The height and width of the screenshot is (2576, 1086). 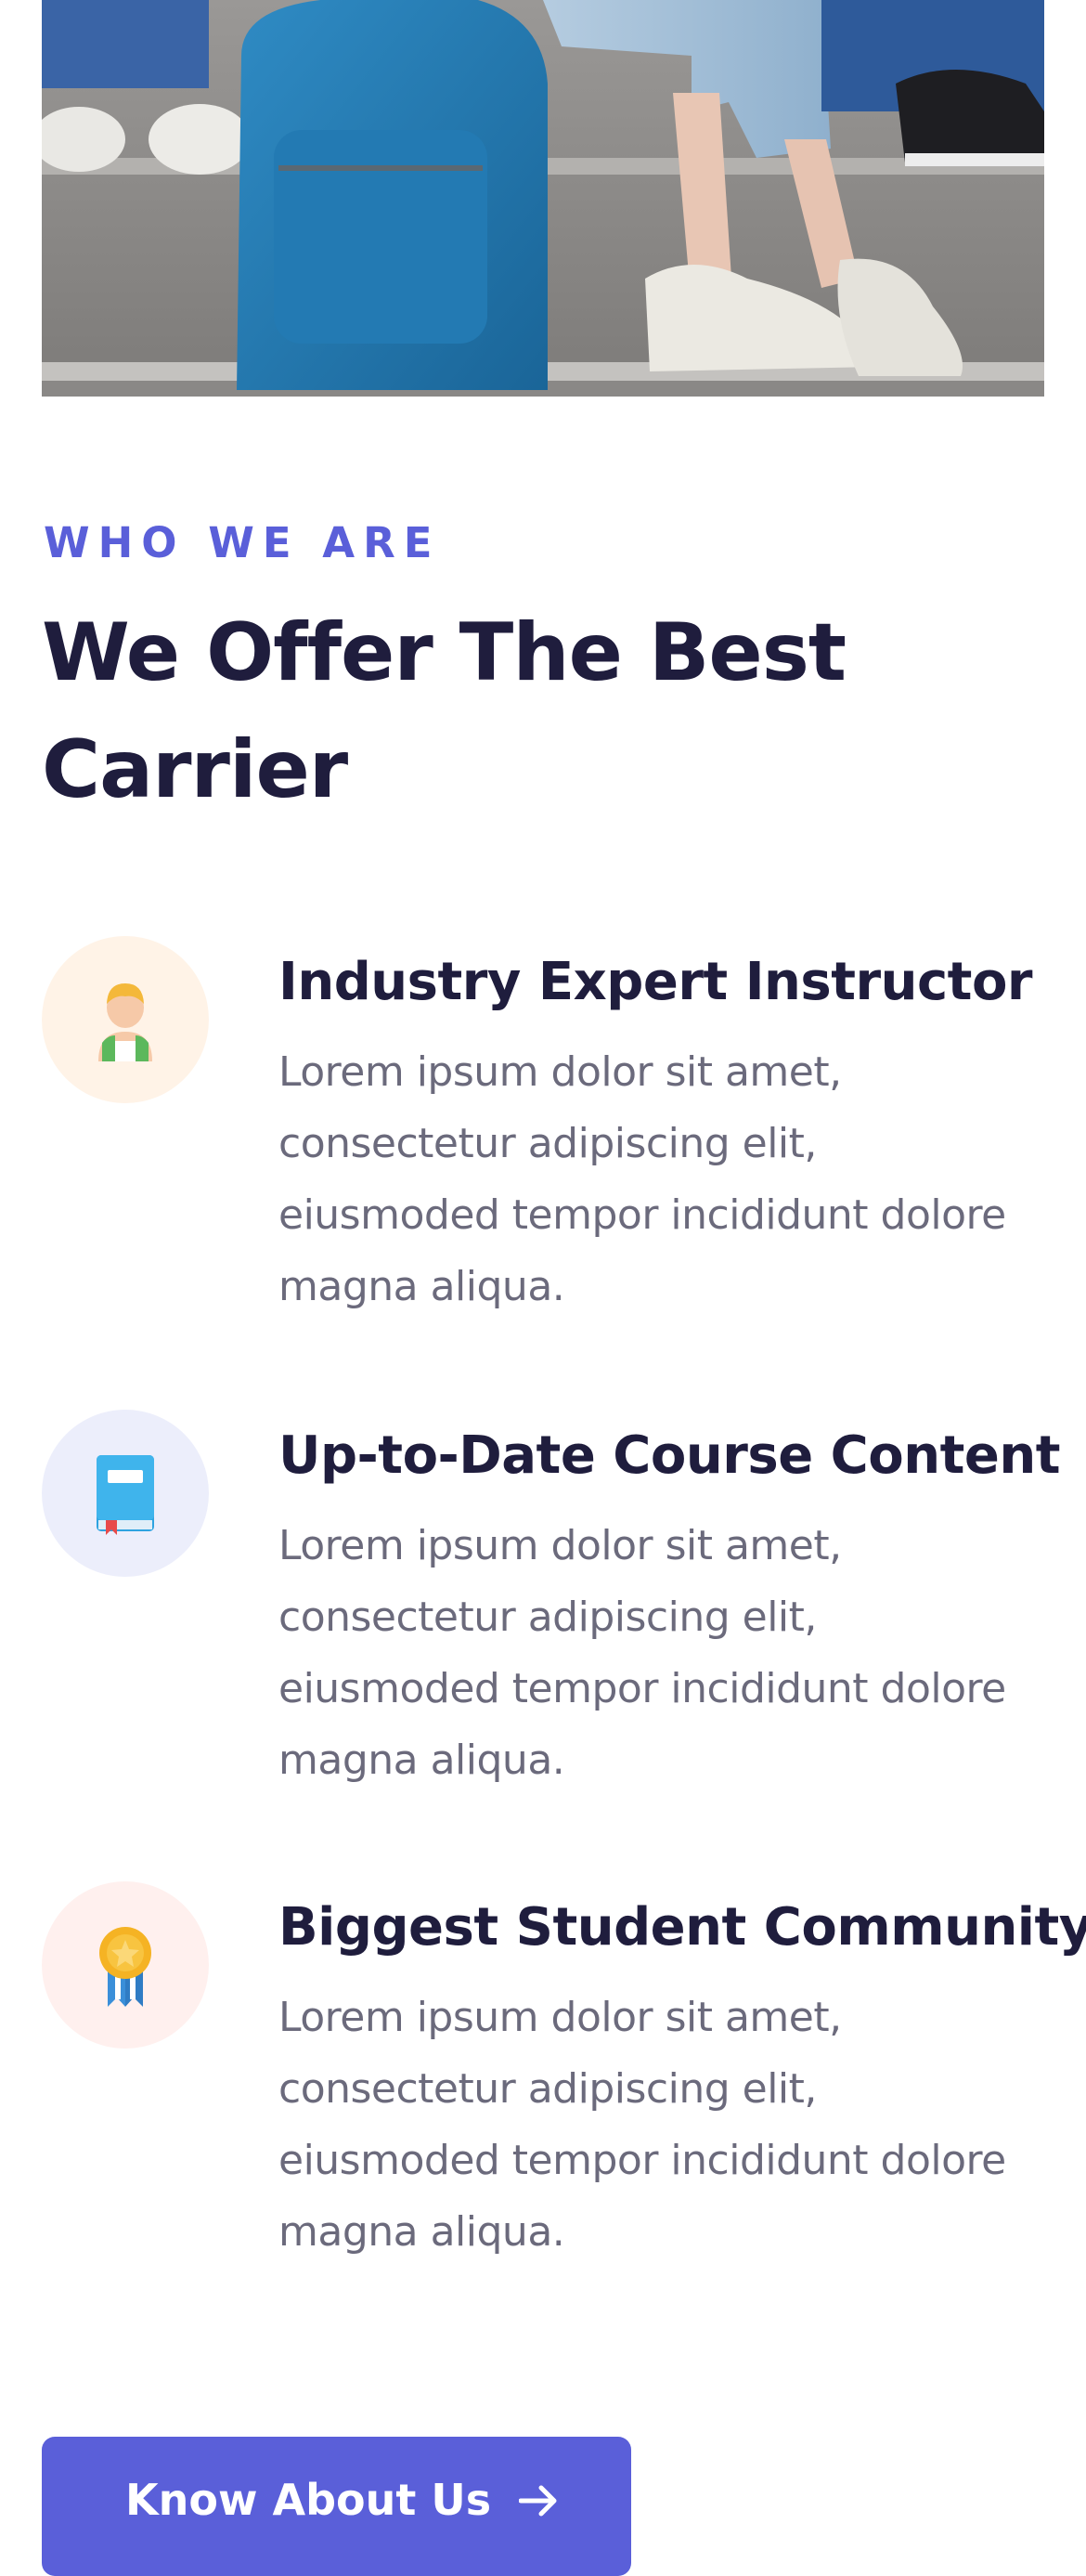 What do you see at coordinates (308, 2500) in the screenshot?
I see `know-about-us-label: Know About Us` at bounding box center [308, 2500].